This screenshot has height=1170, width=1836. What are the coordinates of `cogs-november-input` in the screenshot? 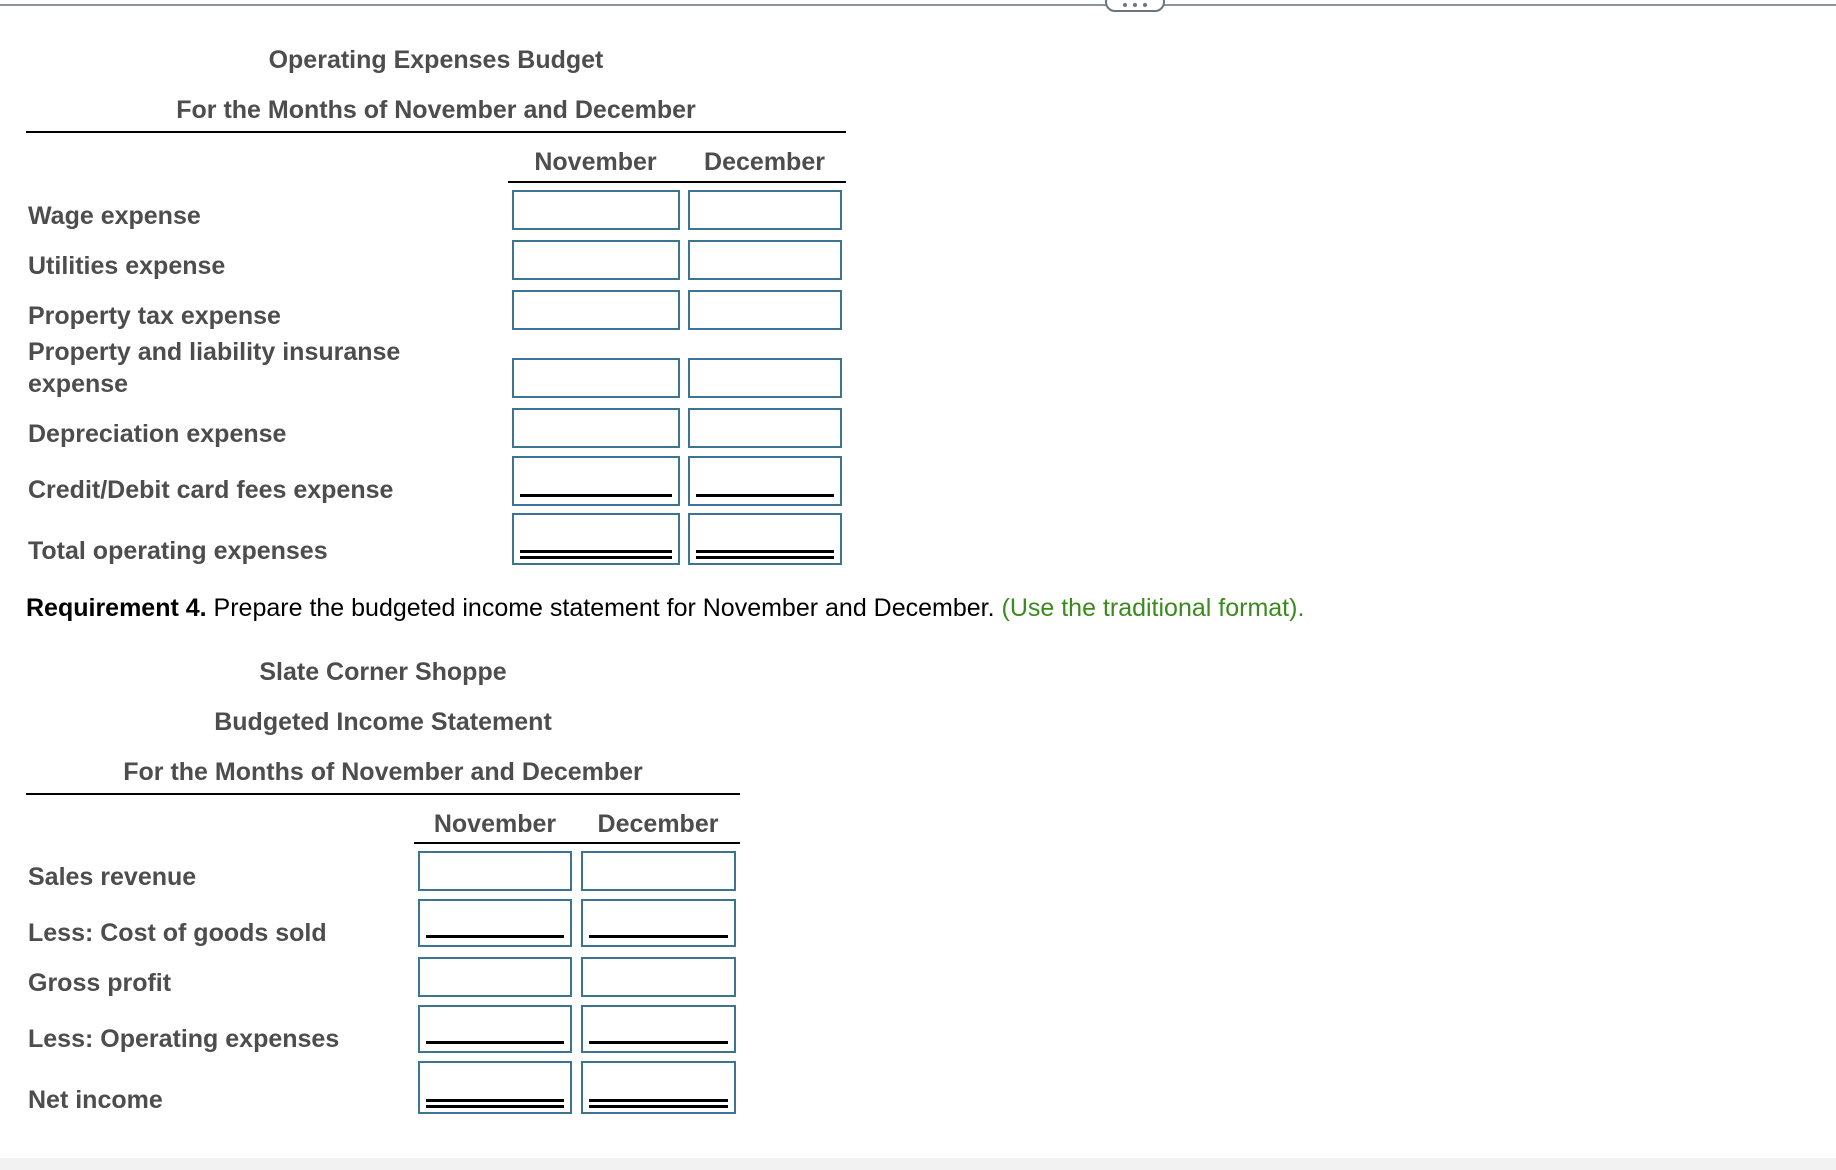 It's located at (495, 923).